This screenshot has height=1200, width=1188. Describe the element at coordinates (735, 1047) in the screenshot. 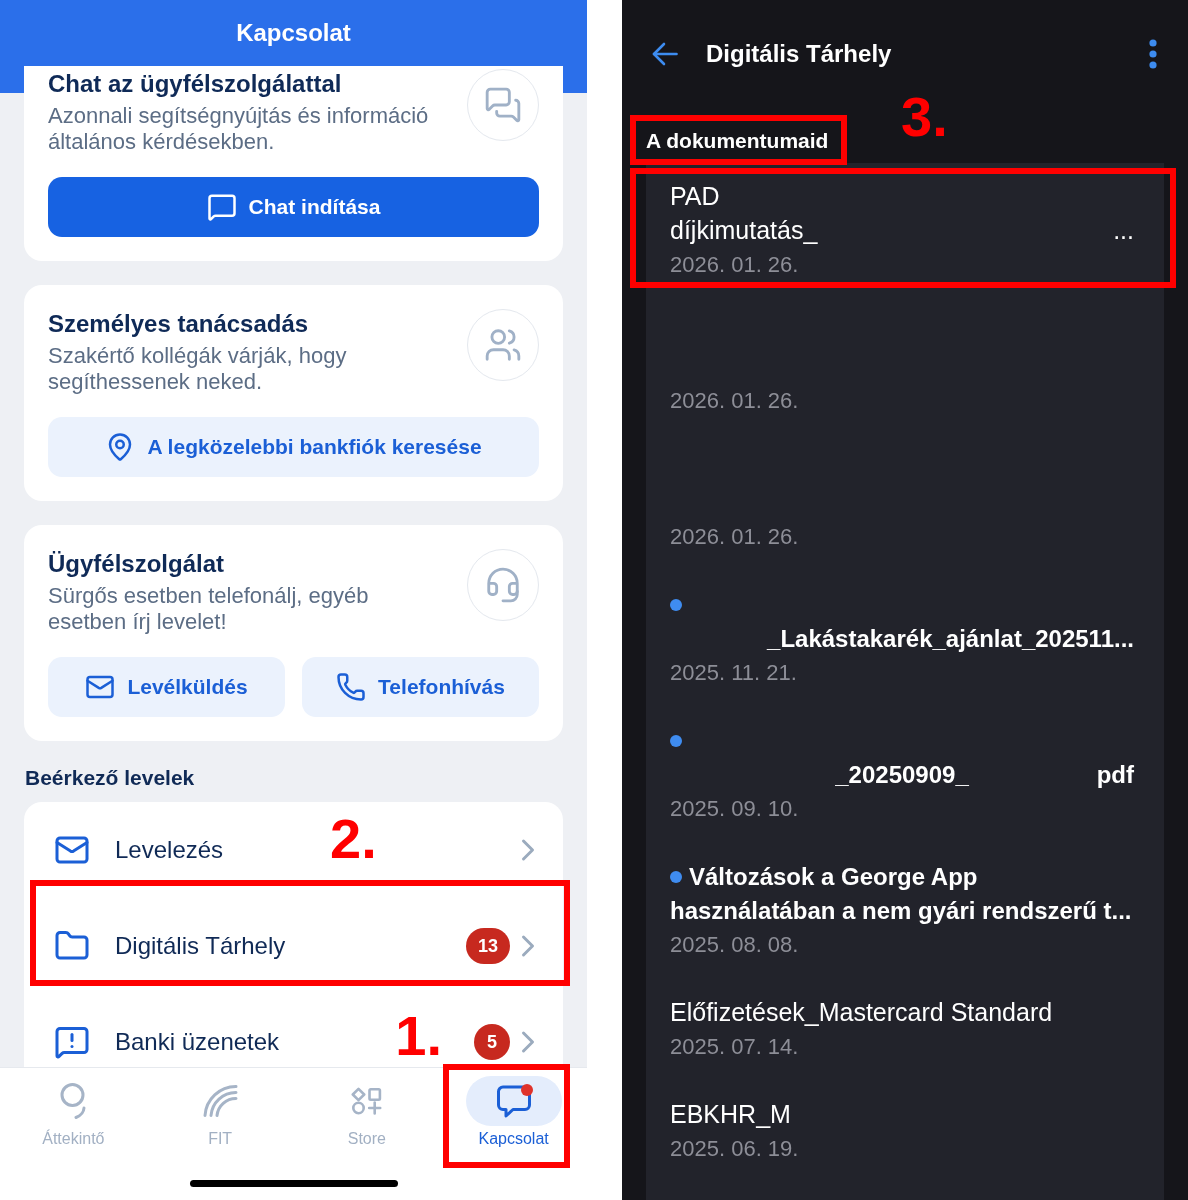

I see `document-date: 2025. 07. 14.` at that location.